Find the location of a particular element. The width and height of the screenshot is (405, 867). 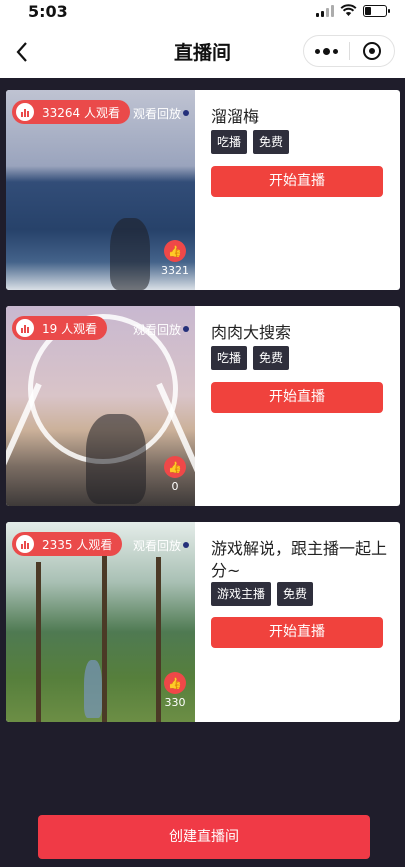

status-bar: 5:03 is located at coordinates (202, 13).